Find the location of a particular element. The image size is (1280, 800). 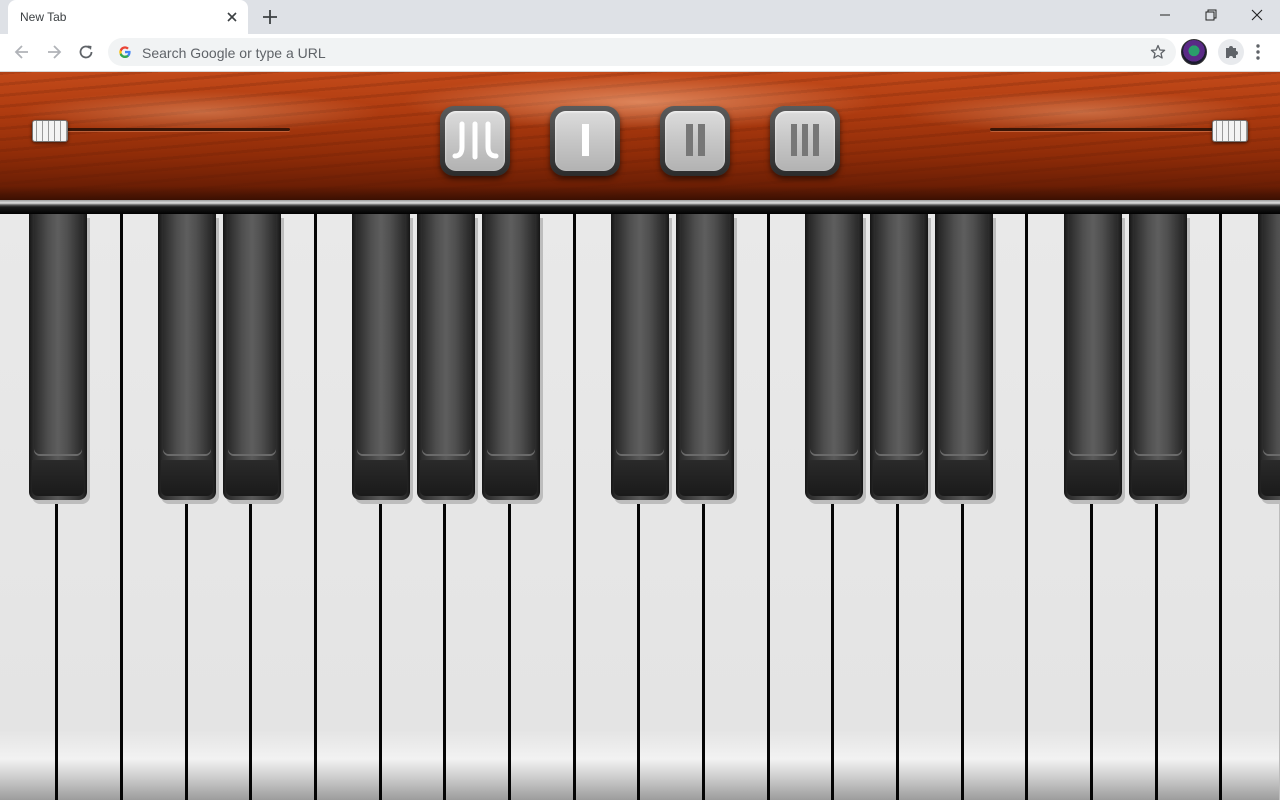

close-tab-icon is located at coordinates (232, 17).